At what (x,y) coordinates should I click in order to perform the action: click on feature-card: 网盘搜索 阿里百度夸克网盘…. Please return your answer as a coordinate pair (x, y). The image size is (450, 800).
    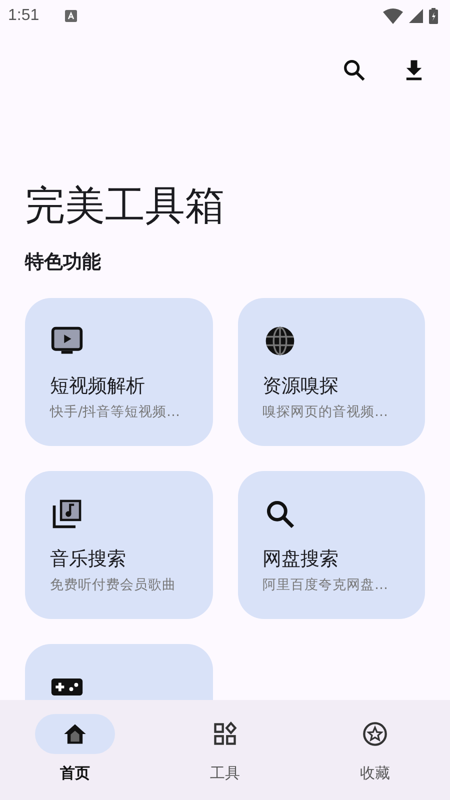
    Looking at the image, I should click on (331, 545).